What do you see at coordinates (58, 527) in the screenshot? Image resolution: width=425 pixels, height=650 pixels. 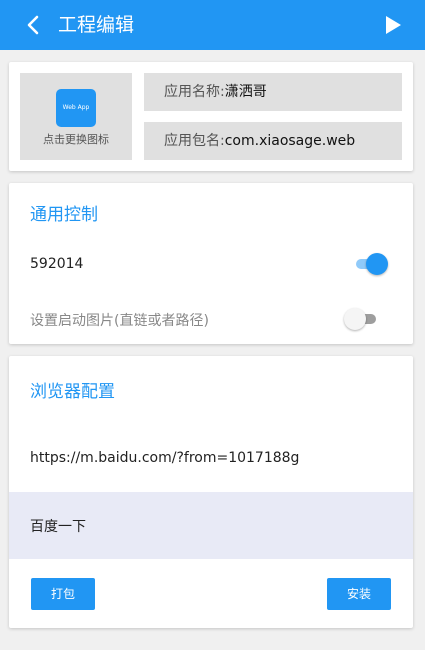 I see `search-row-label: 百度一下` at bounding box center [58, 527].